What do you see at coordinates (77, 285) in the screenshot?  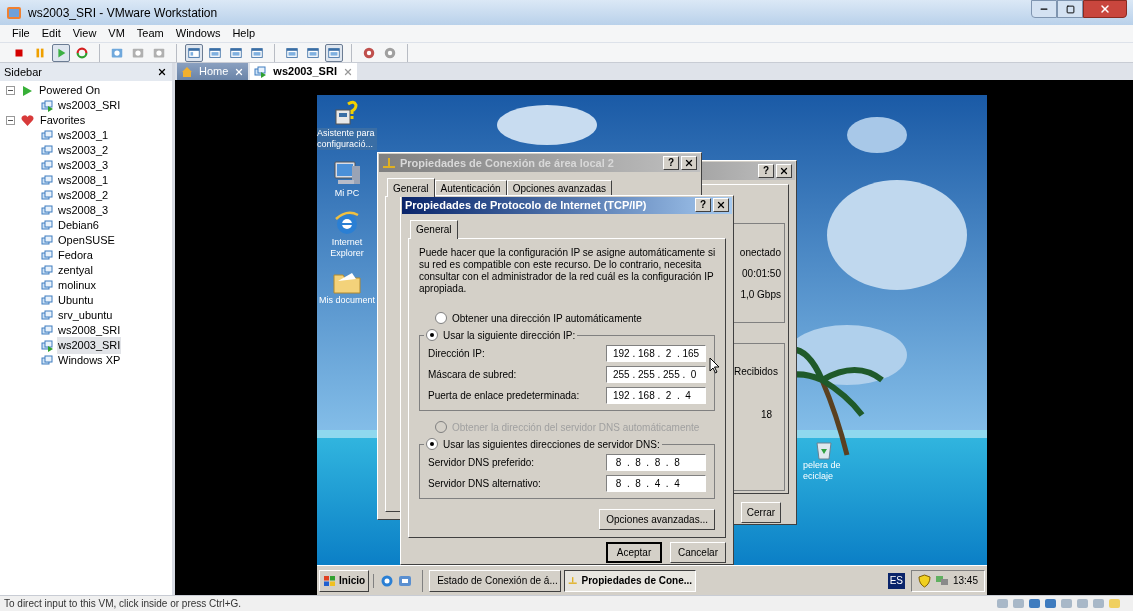 I see `tree-item: molinux` at bounding box center [77, 285].